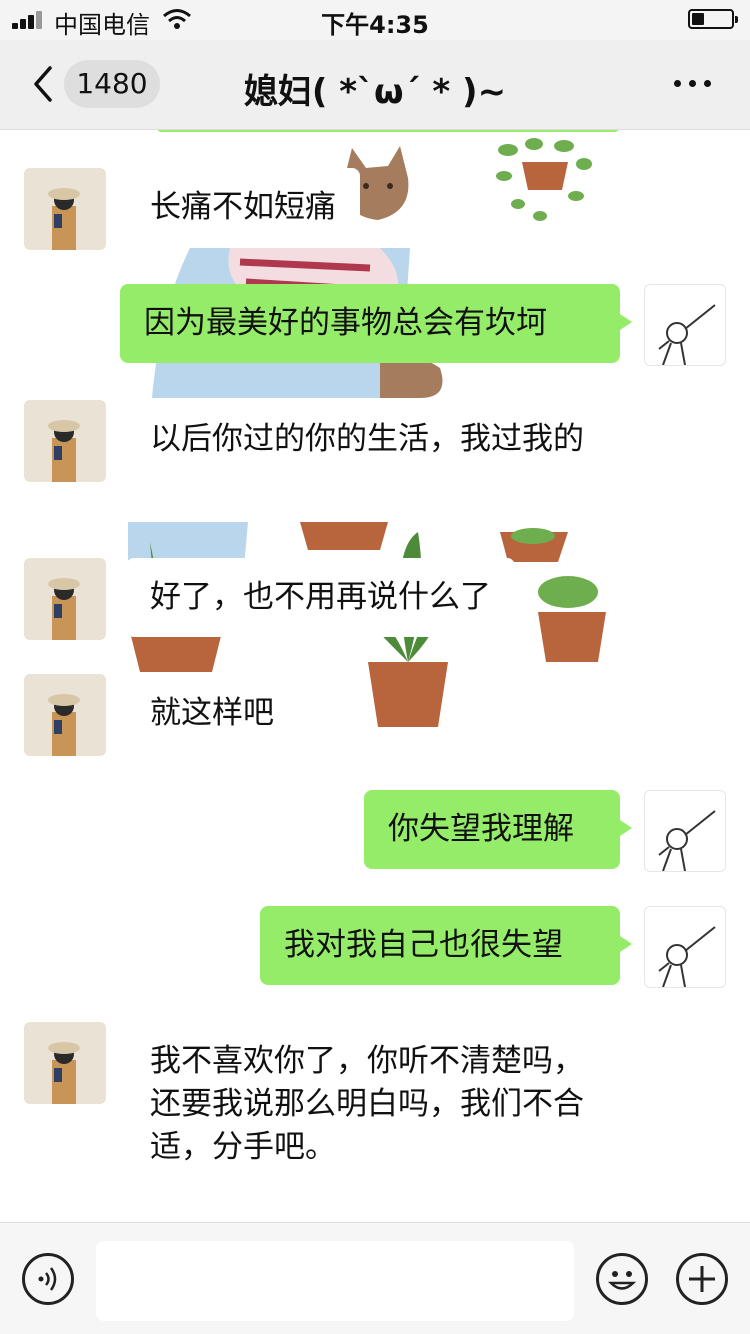  I want to click on message-bubble-received: 以后你过的你的生活，我过我的, so click(371, 439).